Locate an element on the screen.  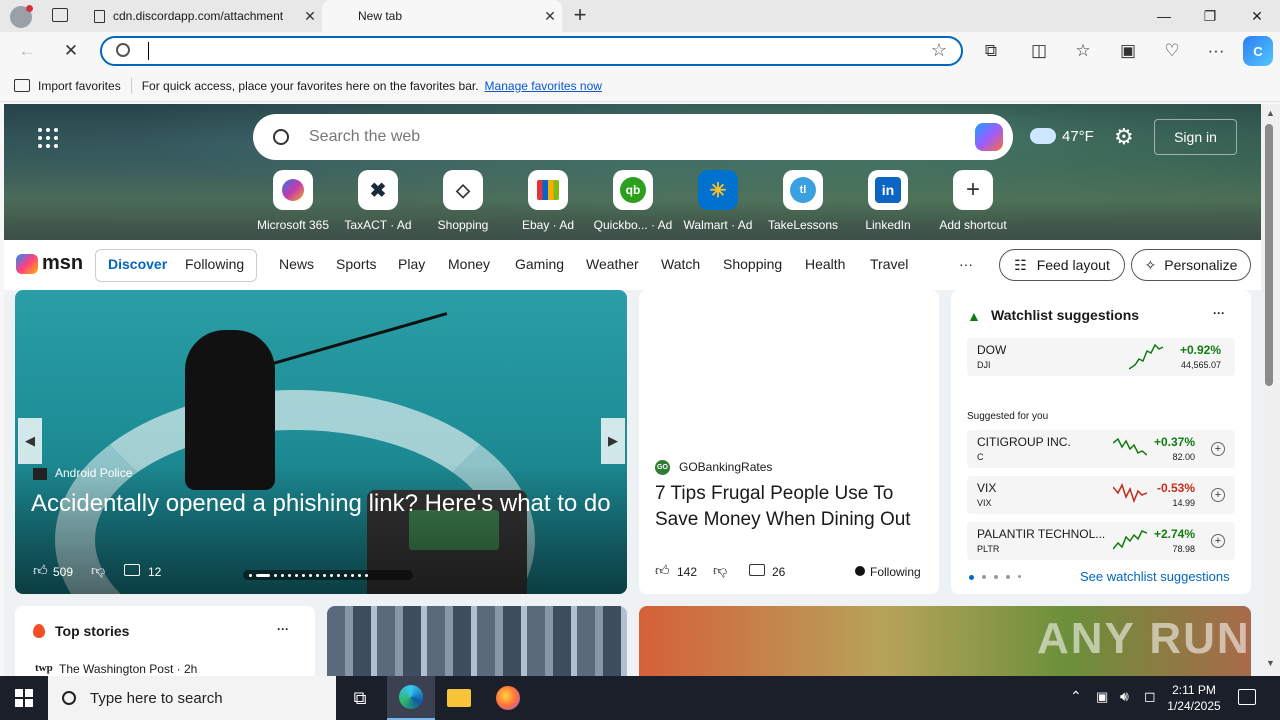
tab-following: Following is located at coordinates (214, 264).